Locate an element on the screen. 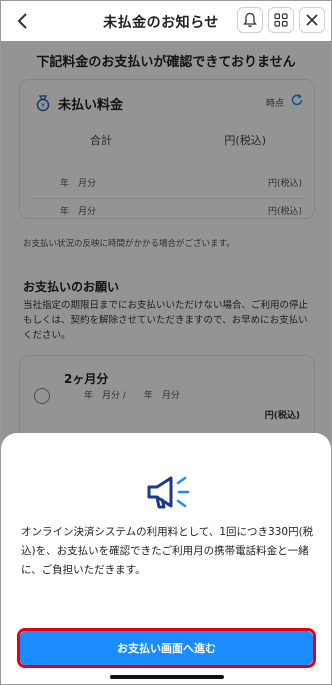 The width and height of the screenshot is (332, 685). bell-icon is located at coordinates (250, 20).